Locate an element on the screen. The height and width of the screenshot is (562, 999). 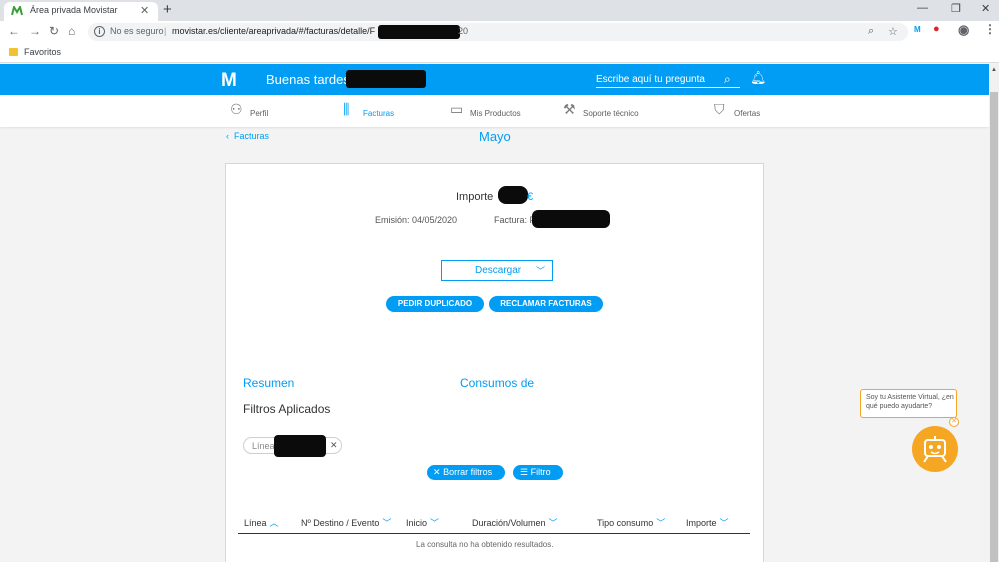
bars-icon: ⫼ is located at coordinates (346, 109).